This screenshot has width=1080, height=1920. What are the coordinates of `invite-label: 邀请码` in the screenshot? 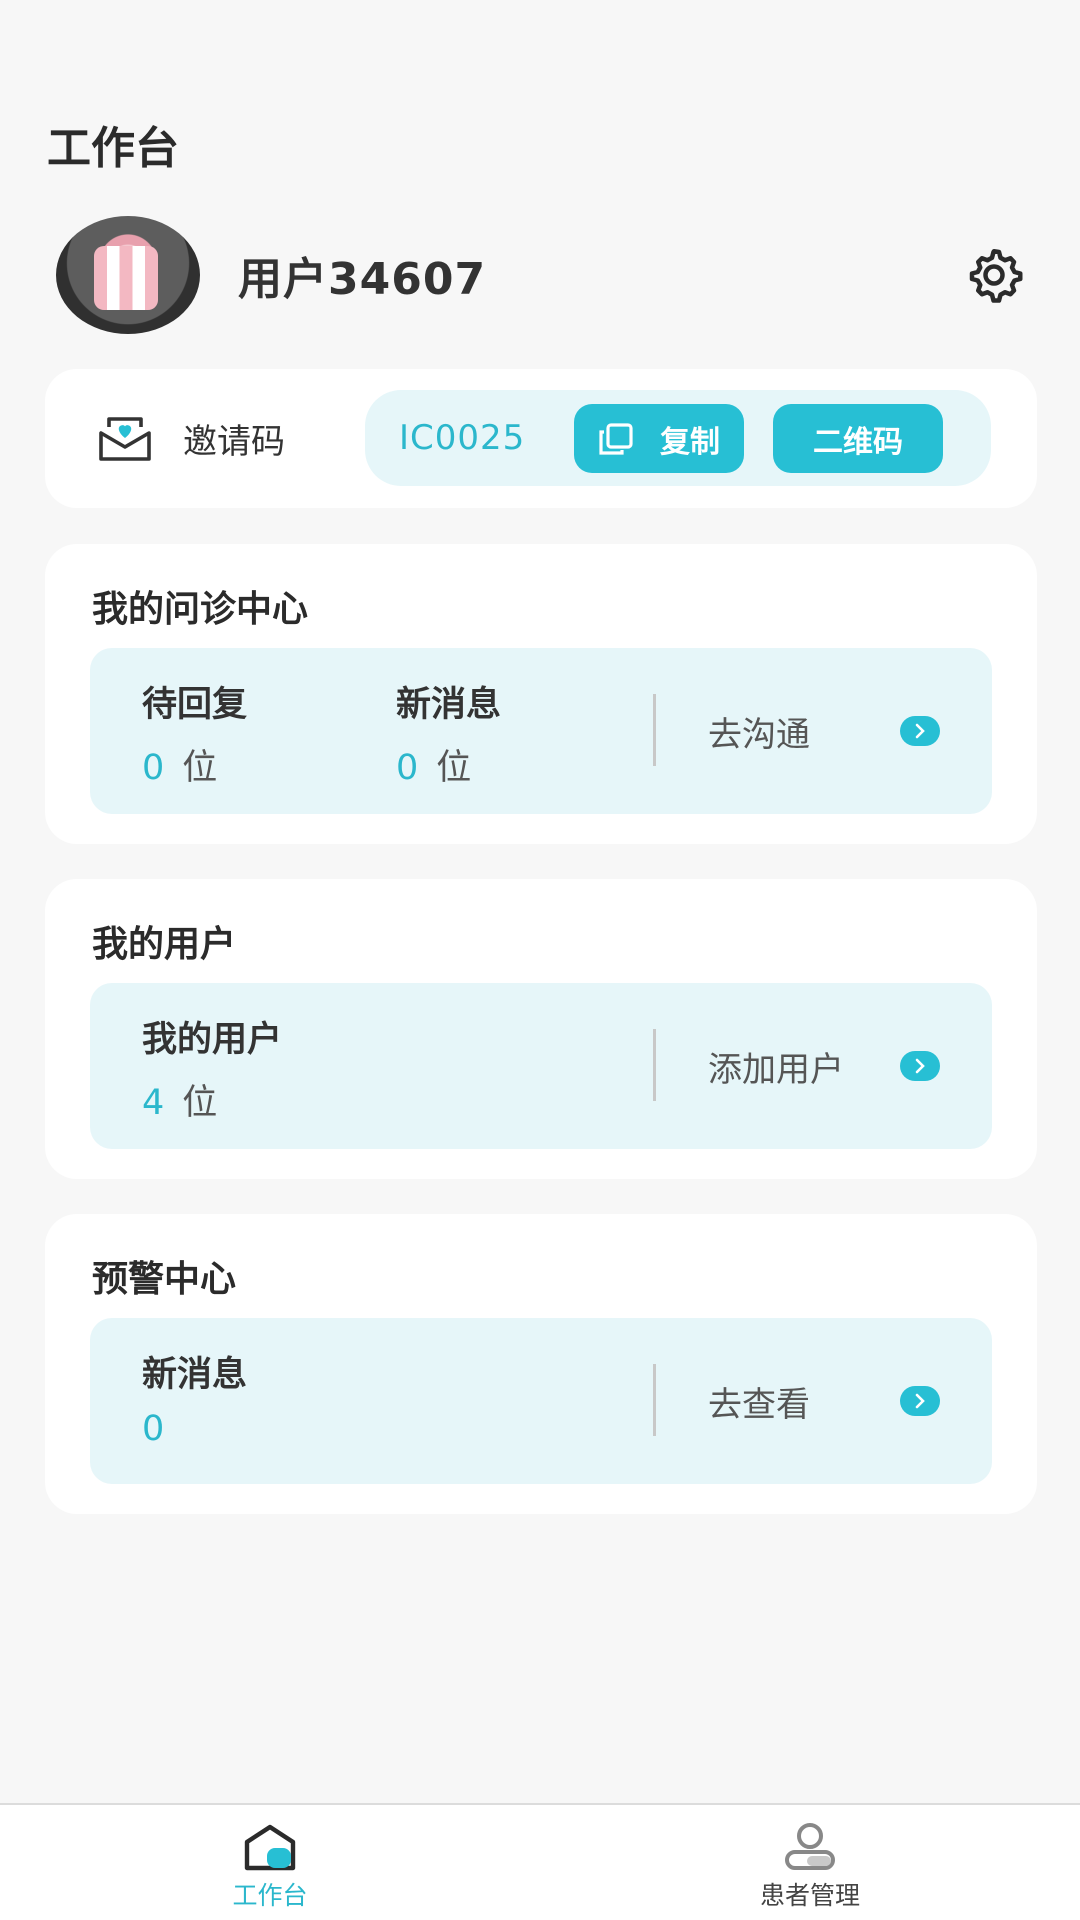 It's located at (234, 442).